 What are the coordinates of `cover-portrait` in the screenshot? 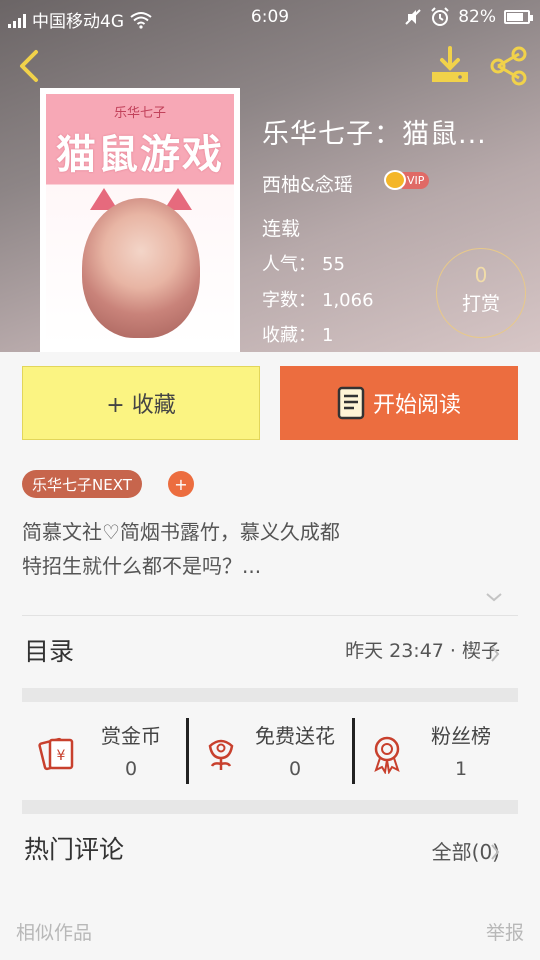 It's located at (141, 268).